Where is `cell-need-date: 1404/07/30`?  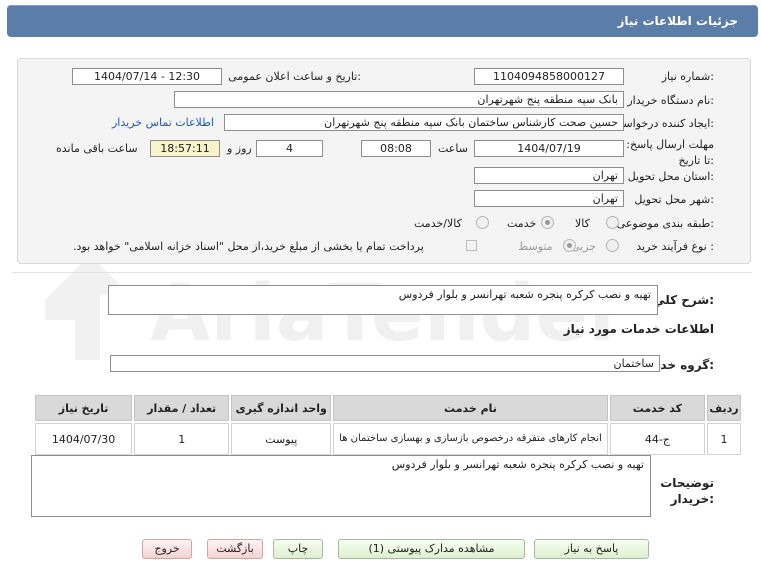
cell-need-date: 1404/07/30 is located at coordinates (84, 439).